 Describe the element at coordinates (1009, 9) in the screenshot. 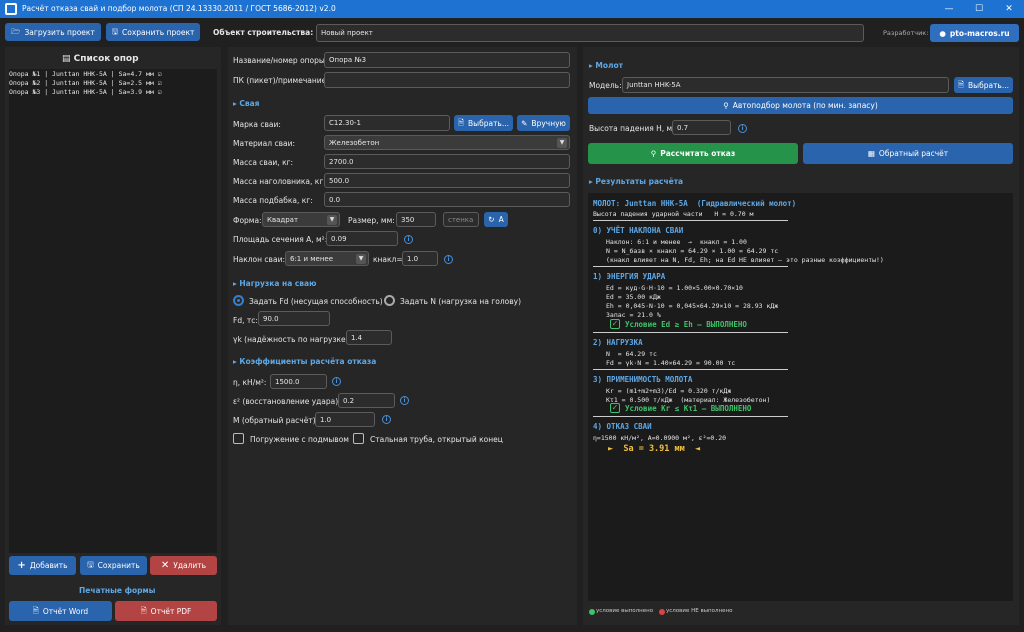

I see `close-button: ✕` at that location.